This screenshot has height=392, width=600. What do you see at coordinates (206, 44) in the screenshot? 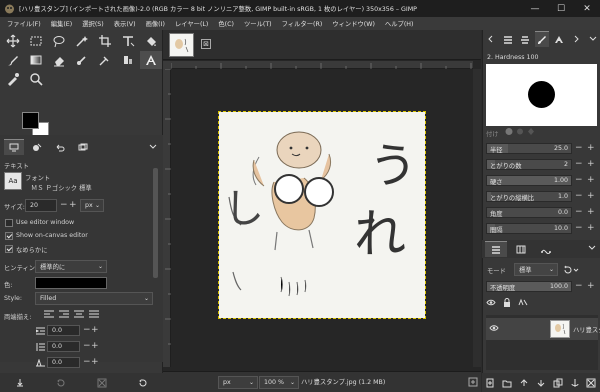
I see `close-image-tab-icon: ⊠` at bounding box center [206, 44].